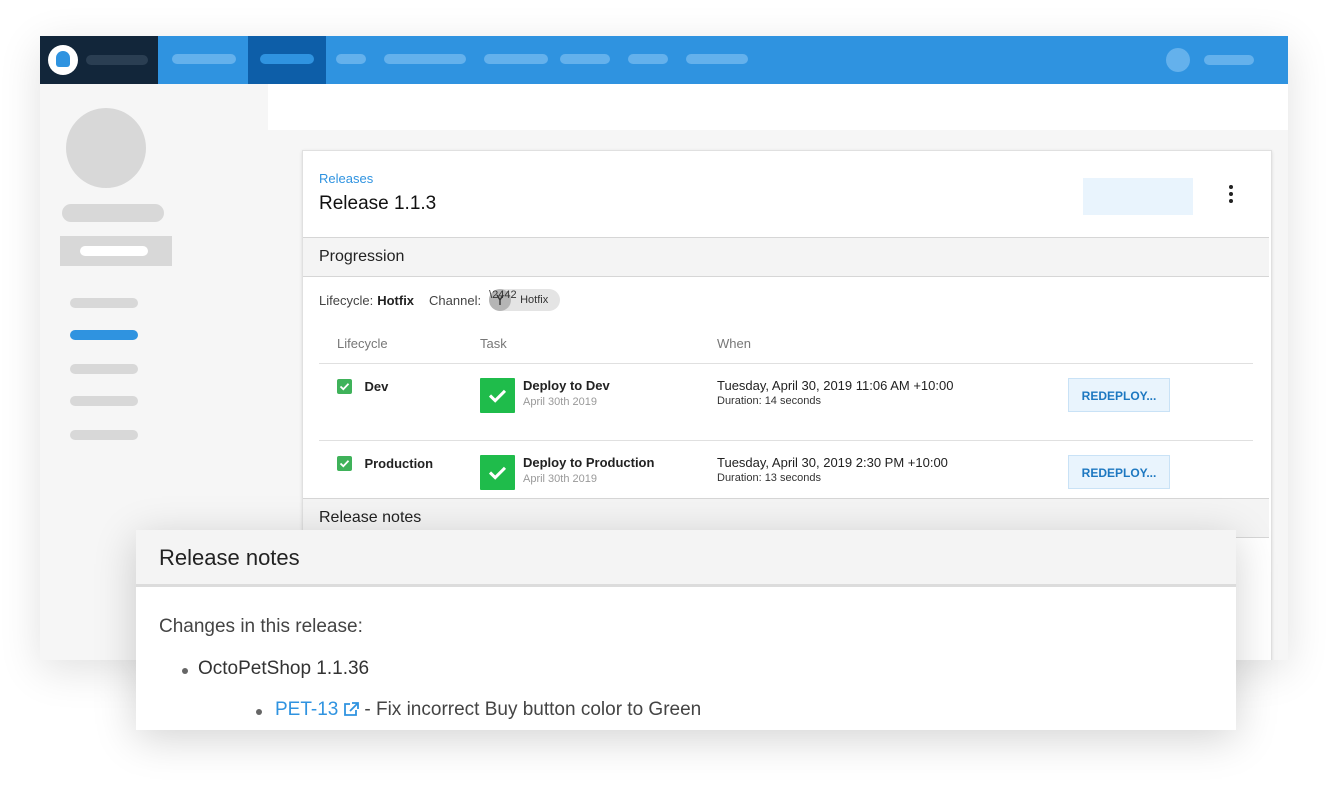 The width and height of the screenshot is (1328, 790). I want to click on environment-name: Dev, so click(376, 387).